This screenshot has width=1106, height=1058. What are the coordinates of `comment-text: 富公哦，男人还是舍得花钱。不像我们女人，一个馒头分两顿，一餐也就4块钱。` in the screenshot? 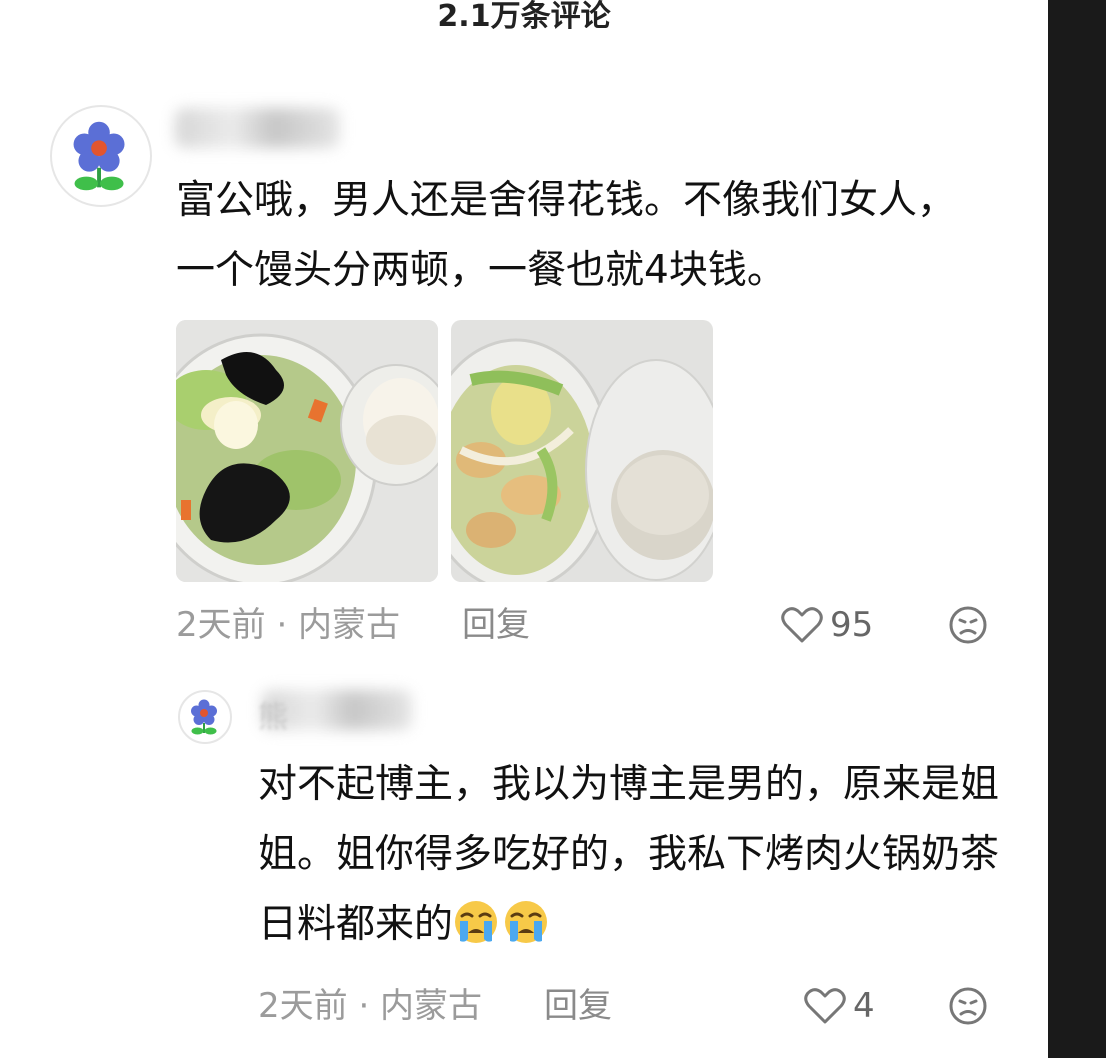 It's located at (566, 235).